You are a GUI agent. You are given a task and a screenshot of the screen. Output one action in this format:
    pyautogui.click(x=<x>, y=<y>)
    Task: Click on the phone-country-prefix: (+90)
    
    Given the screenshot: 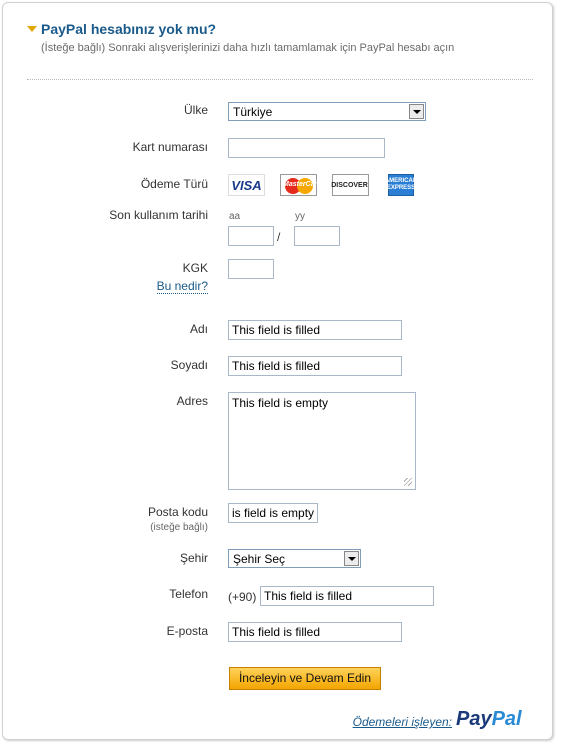 What is the action you would take?
    pyautogui.click(x=242, y=597)
    